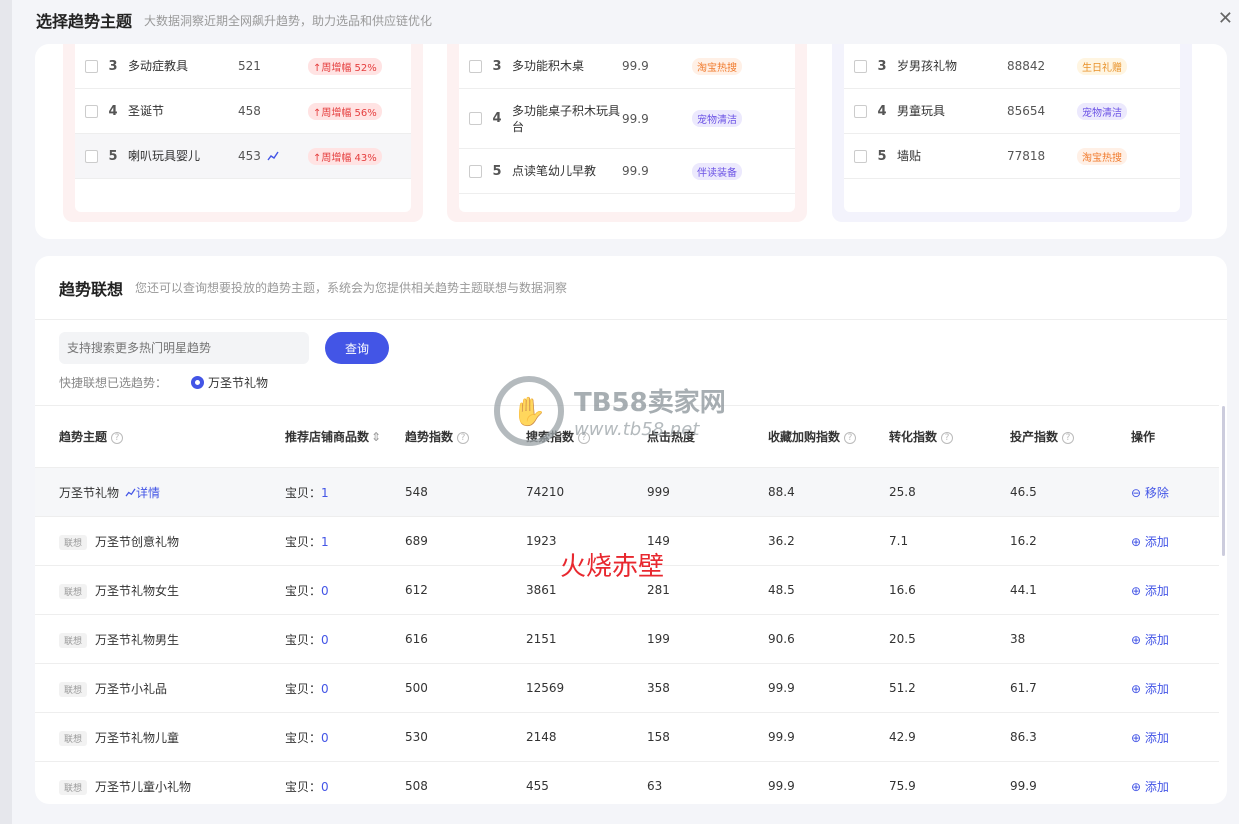 The height and width of the screenshot is (824, 1239). I want to click on trend-theme-cell: 联想 万圣节儿童小礼物, so click(160, 782).